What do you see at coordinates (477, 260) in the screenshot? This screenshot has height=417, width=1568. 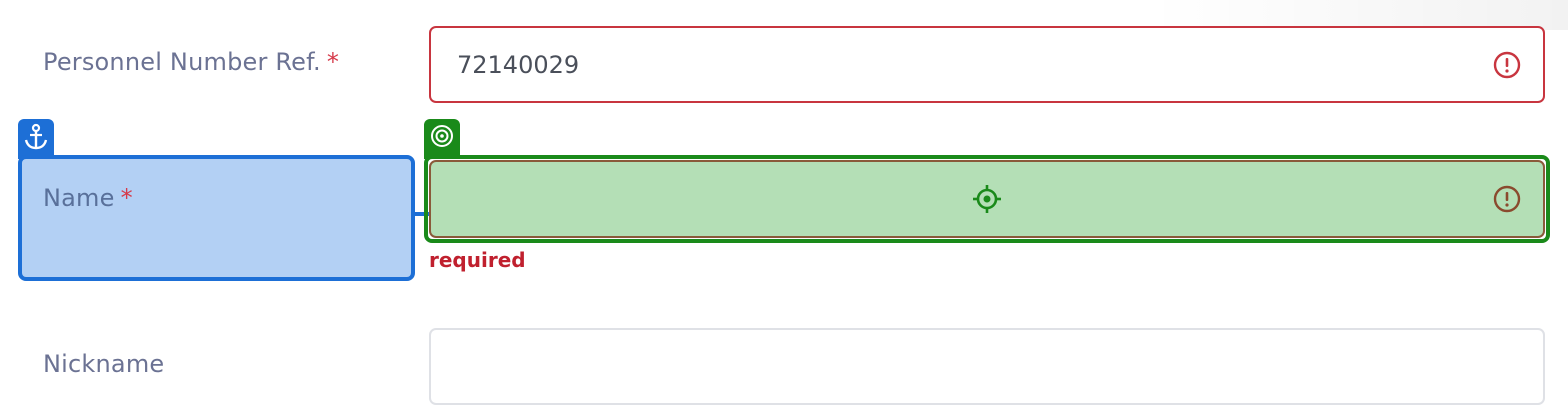 I see `name-error-message: required` at bounding box center [477, 260].